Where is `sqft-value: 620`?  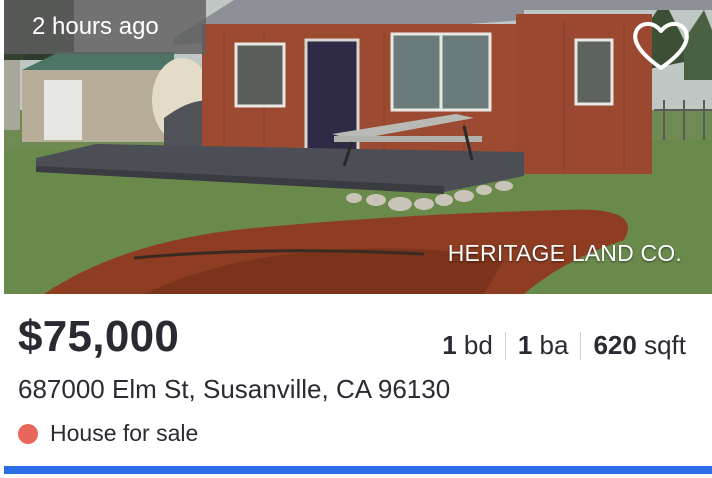 sqft-value: 620 is located at coordinates (615, 345).